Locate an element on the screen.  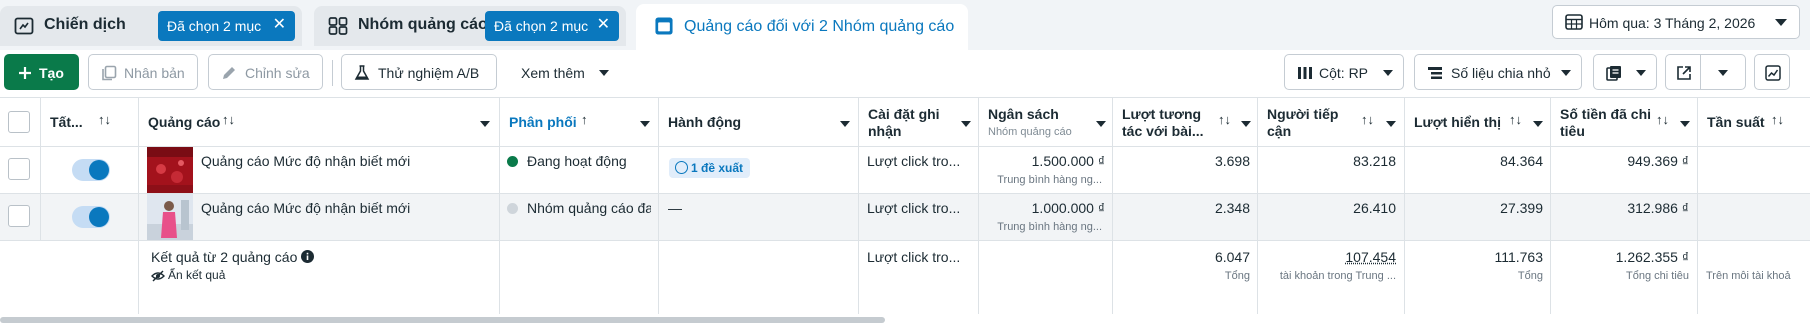
see-more-button: Xem thêm is located at coordinates (562, 72).